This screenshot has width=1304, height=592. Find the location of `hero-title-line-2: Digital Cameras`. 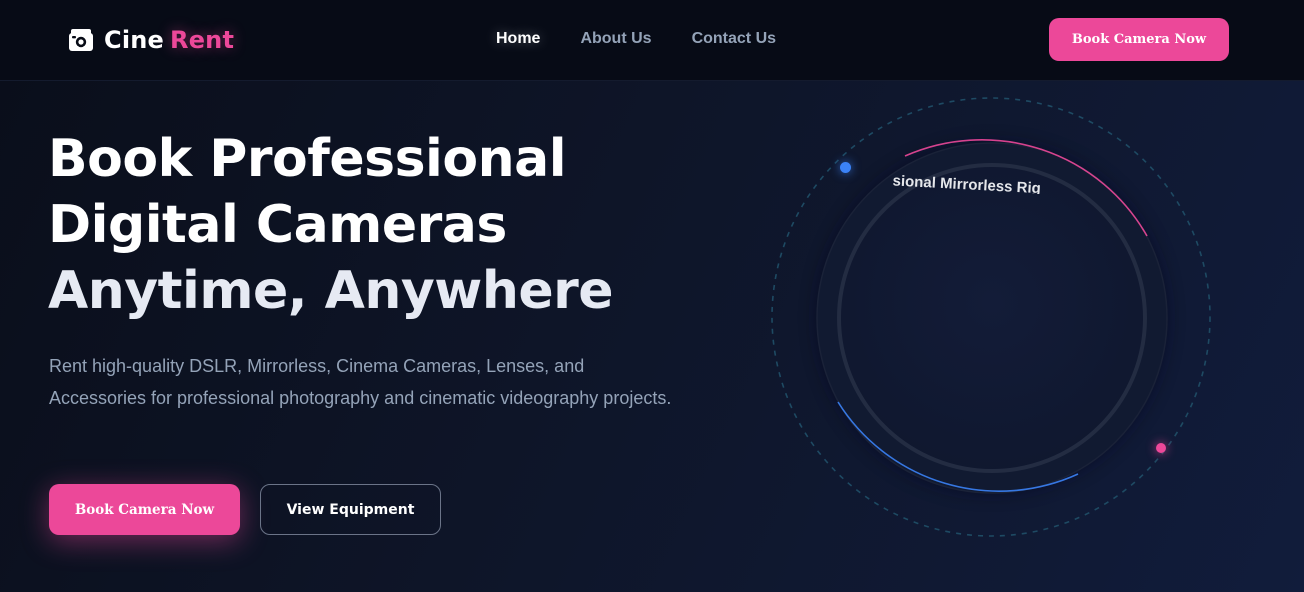

hero-title-line-2: Digital Cameras is located at coordinates (277, 225).